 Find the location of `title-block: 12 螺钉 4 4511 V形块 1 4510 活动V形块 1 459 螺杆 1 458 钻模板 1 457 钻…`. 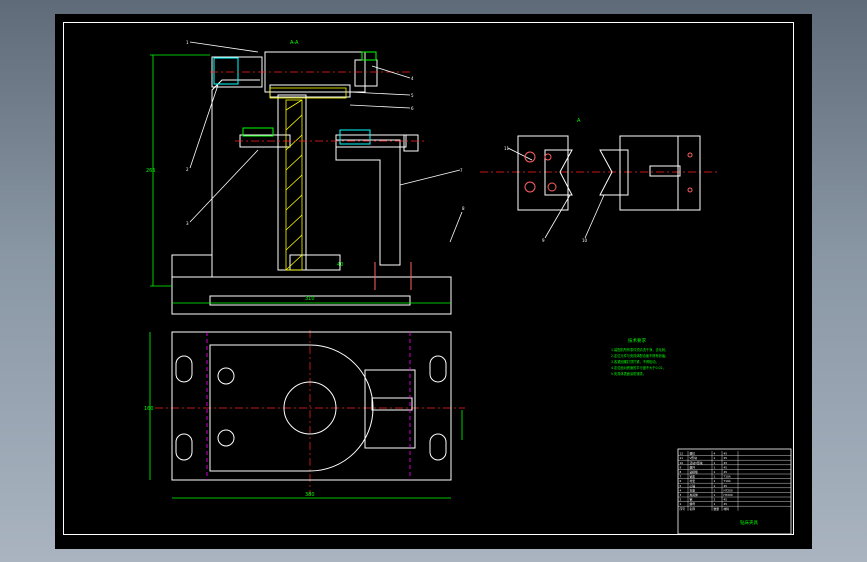

title-block: 12 螺钉 4 4511 V形块 1 4510 活动V形块 1 459 螺杆 1 458 钻模板 1 457 钻… is located at coordinates (734, 491).